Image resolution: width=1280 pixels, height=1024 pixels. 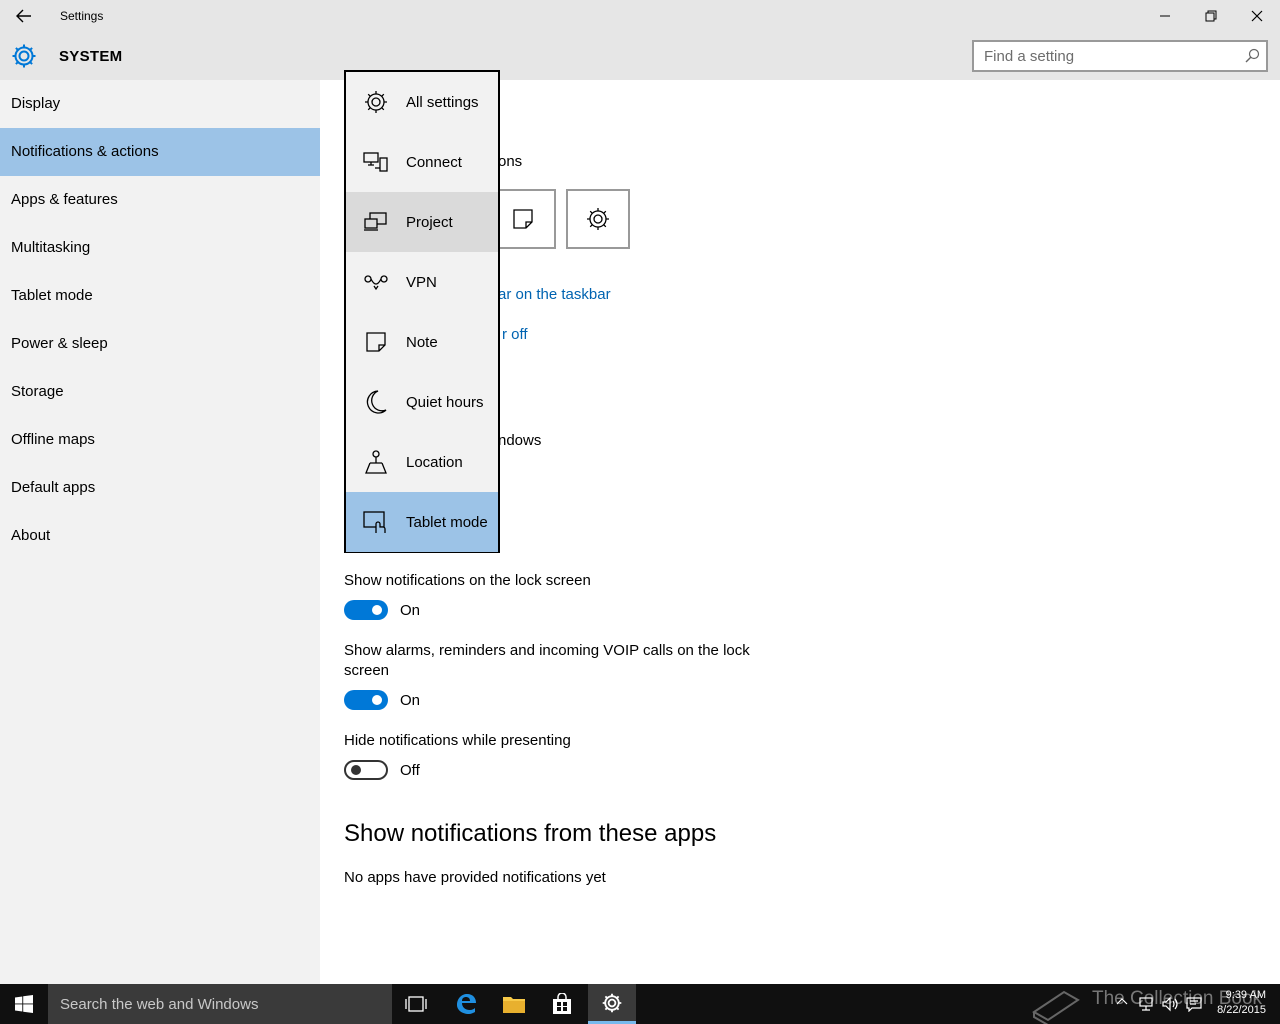 I want to click on dropdown-item-all-settings: All settings, so click(x=422, y=102).